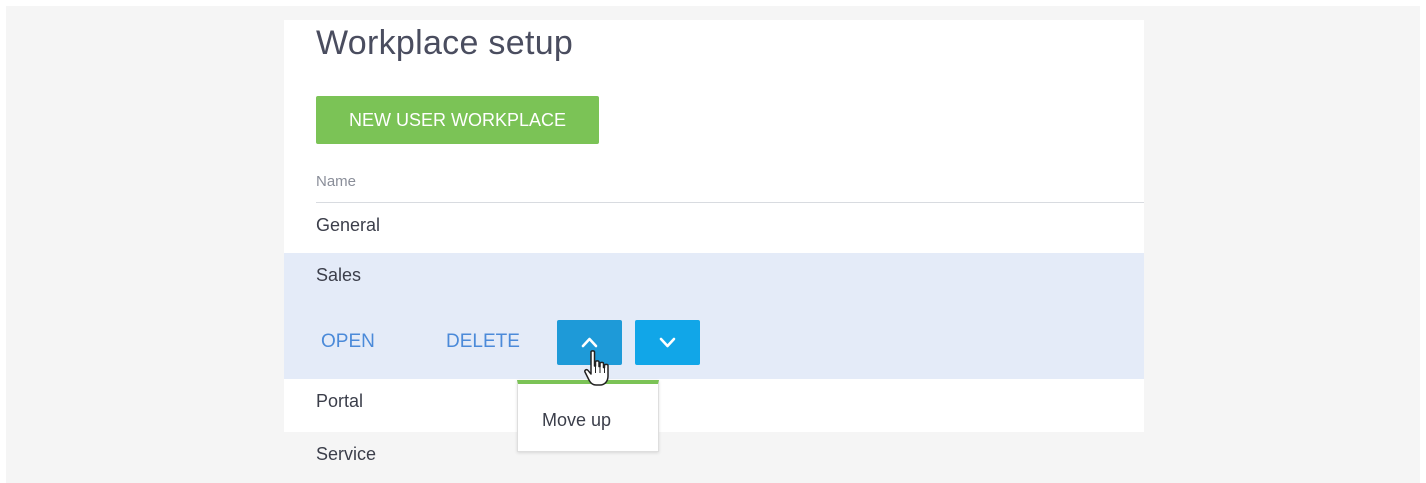 This screenshot has width=1426, height=483. I want to click on row-label: Service, so click(346, 454).